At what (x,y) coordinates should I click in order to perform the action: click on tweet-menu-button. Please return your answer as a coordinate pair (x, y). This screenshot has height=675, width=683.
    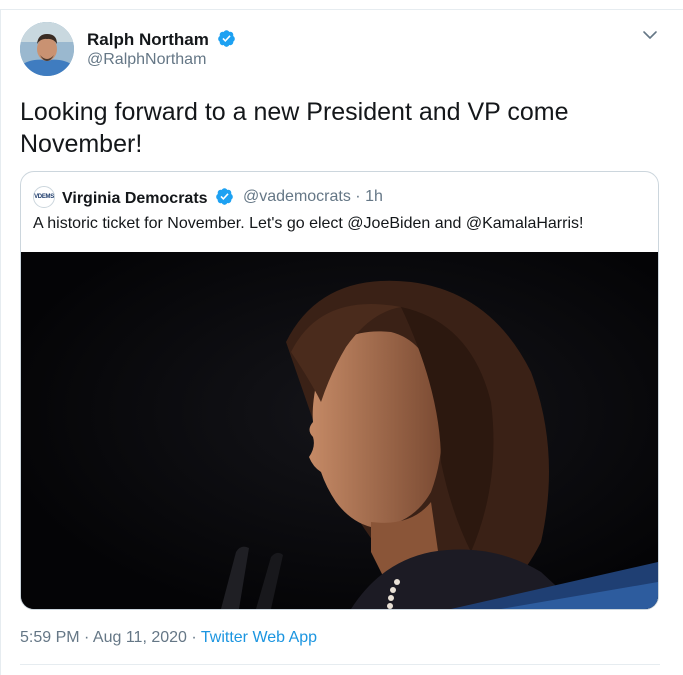
    Looking at the image, I should click on (650, 35).